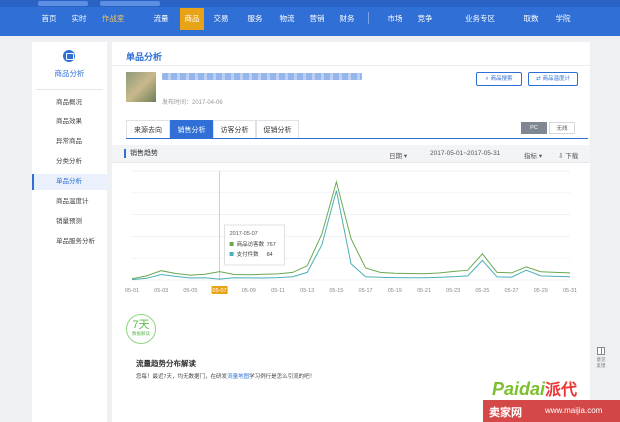 This screenshot has height=422, width=620. Describe the element at coordinates (368, 18) in the screenshot. I see `nav-separator` at that location.